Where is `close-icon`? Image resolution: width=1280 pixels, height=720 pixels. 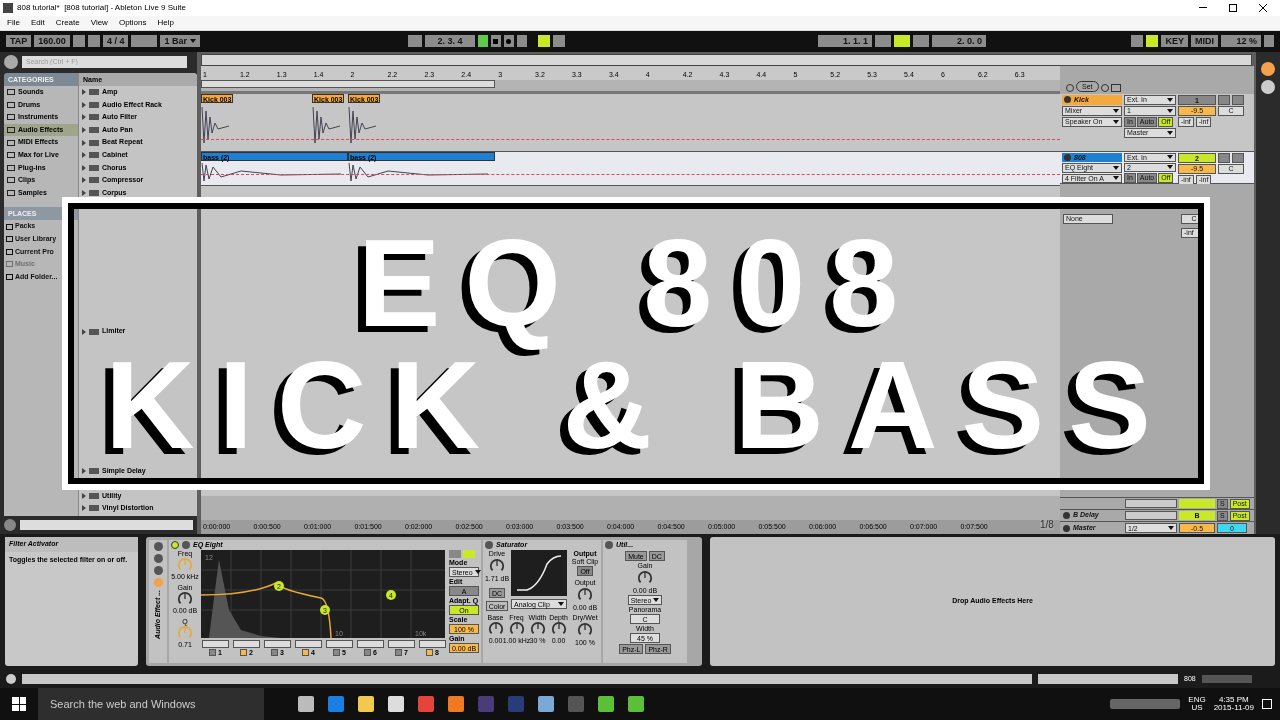 close-icon is located at coordinates (1263, 8).